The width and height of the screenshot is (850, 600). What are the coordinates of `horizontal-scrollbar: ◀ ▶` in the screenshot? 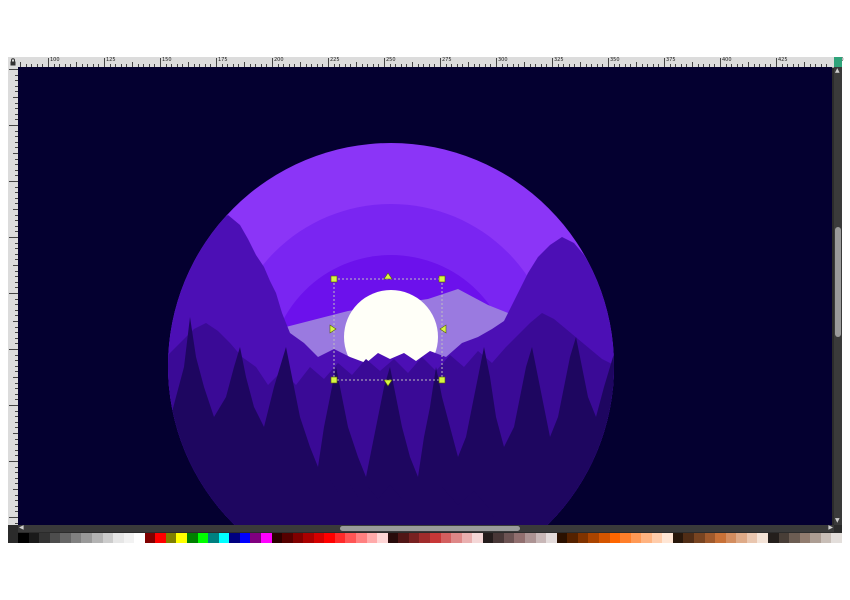 It's located at (426, 528).